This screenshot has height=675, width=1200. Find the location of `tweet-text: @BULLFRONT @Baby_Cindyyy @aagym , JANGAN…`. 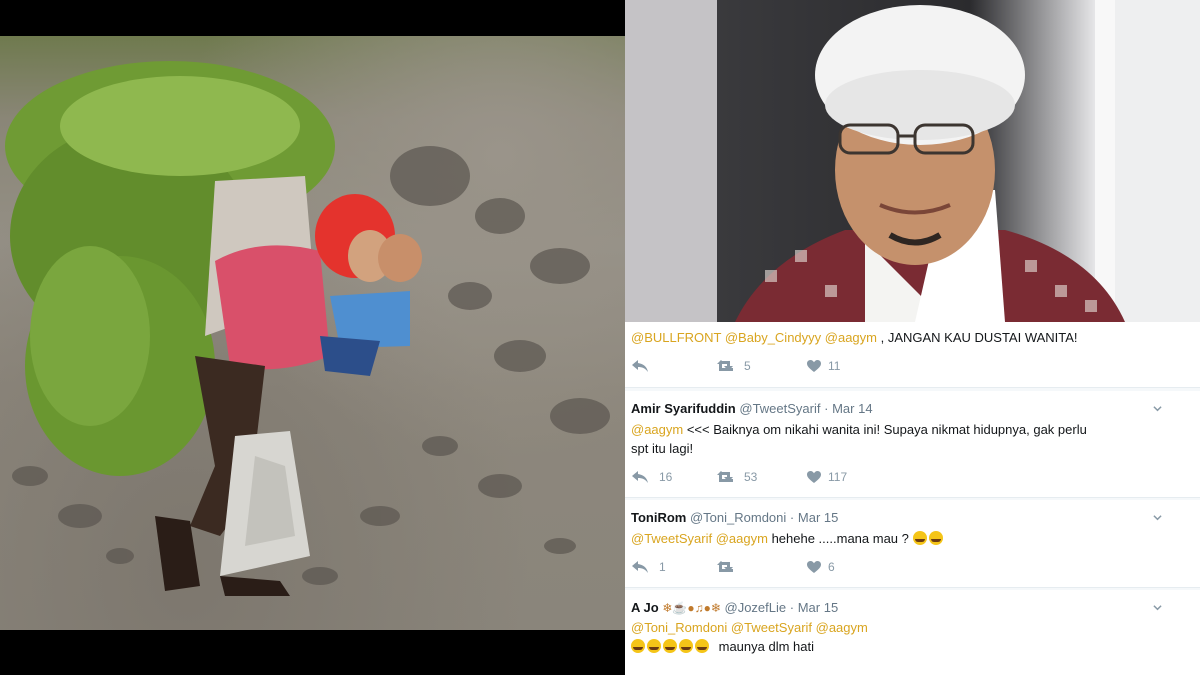

tweet-text: @BULLFRONT @Baby_Cindyyy @aagym , JANGAN… is located at coordinates (854, 337).